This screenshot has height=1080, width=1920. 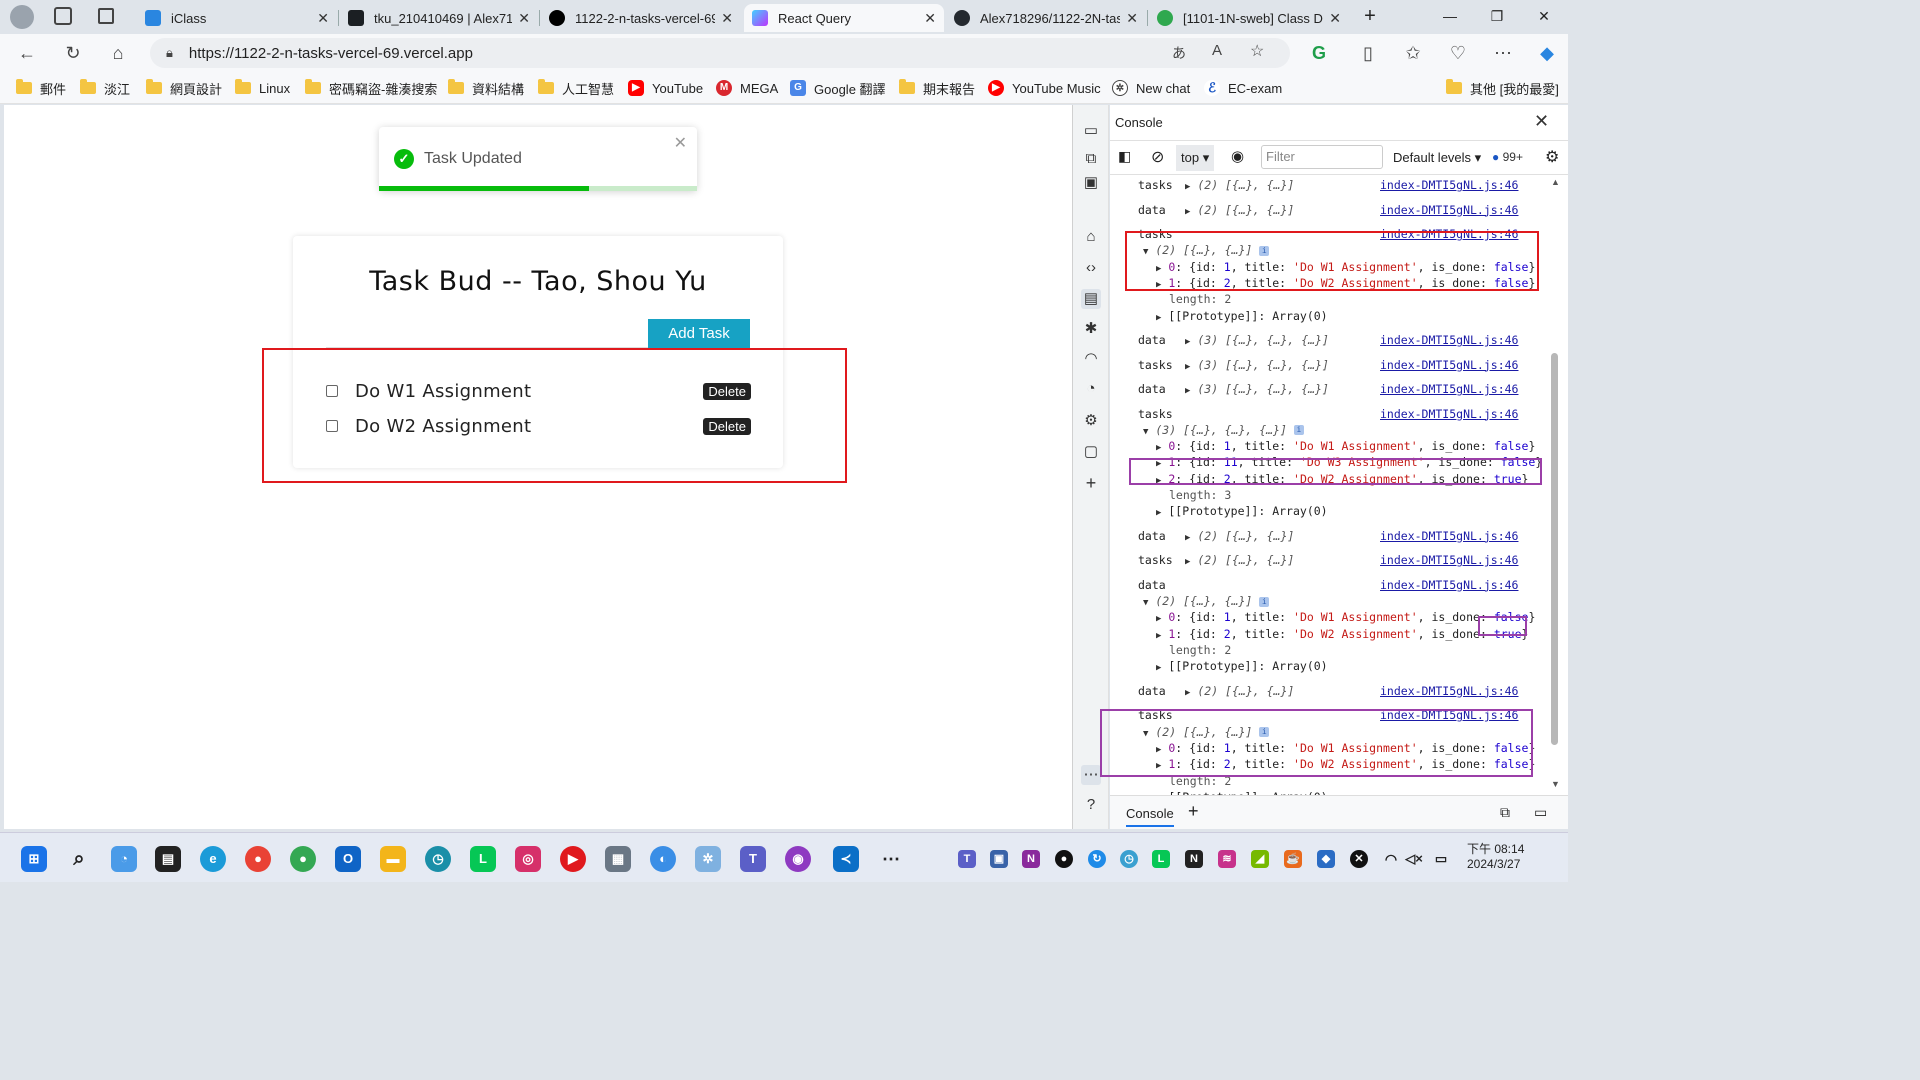 I want to click on workspaces-icon, so click(x=63, y=16).